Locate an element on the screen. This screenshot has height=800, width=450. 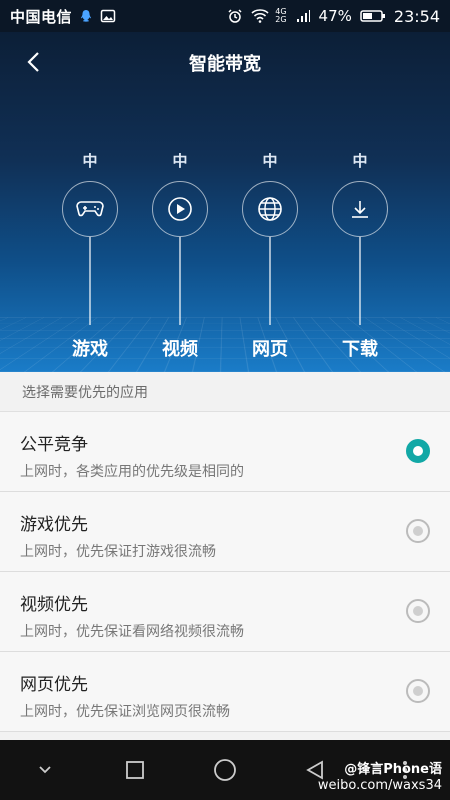
option-description: 上网时，各类应用的优先级是相同的 is located at coordinates (132, 472).